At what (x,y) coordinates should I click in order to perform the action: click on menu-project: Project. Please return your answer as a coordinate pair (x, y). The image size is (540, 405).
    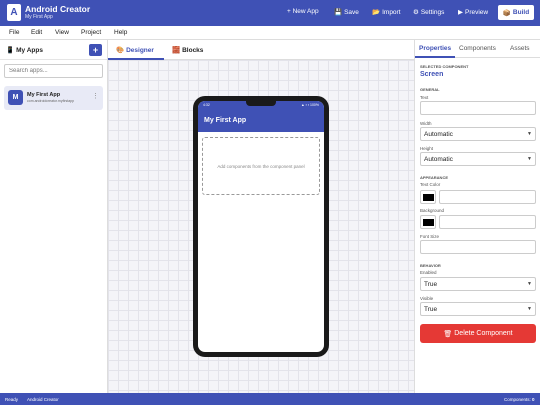
    Looking at the image, I should click on (91, 32).